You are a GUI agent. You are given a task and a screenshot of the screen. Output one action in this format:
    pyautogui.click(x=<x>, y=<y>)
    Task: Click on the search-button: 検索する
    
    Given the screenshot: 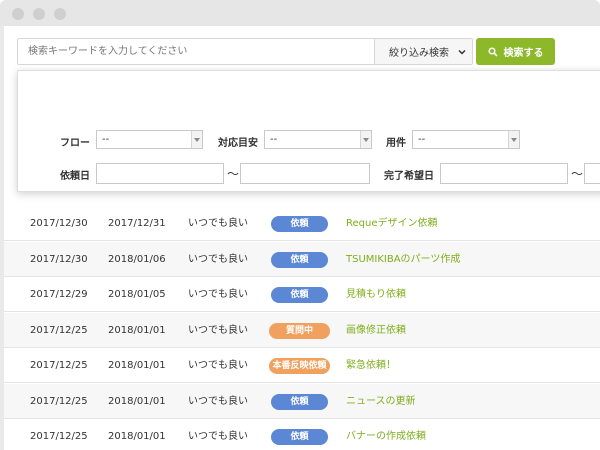 What is the action you would take?
    pyautogui.click(x=515, y=51)
    